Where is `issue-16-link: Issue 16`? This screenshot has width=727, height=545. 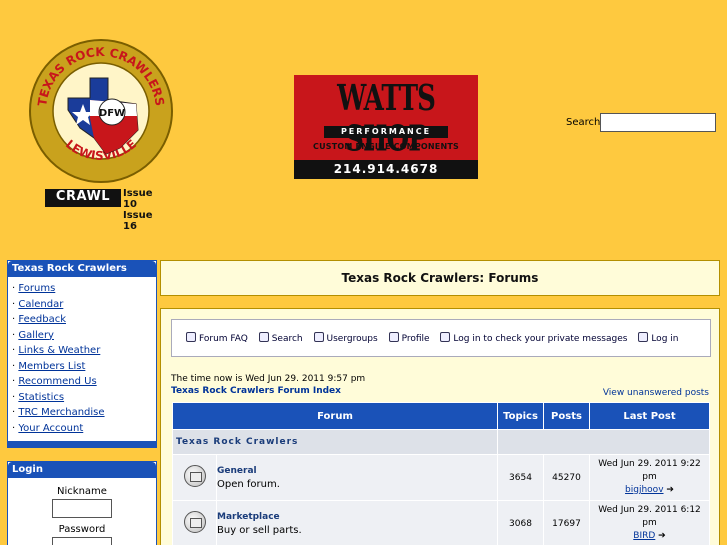
issue-16-link: Issue 16 is located at coordinates (145, 221).